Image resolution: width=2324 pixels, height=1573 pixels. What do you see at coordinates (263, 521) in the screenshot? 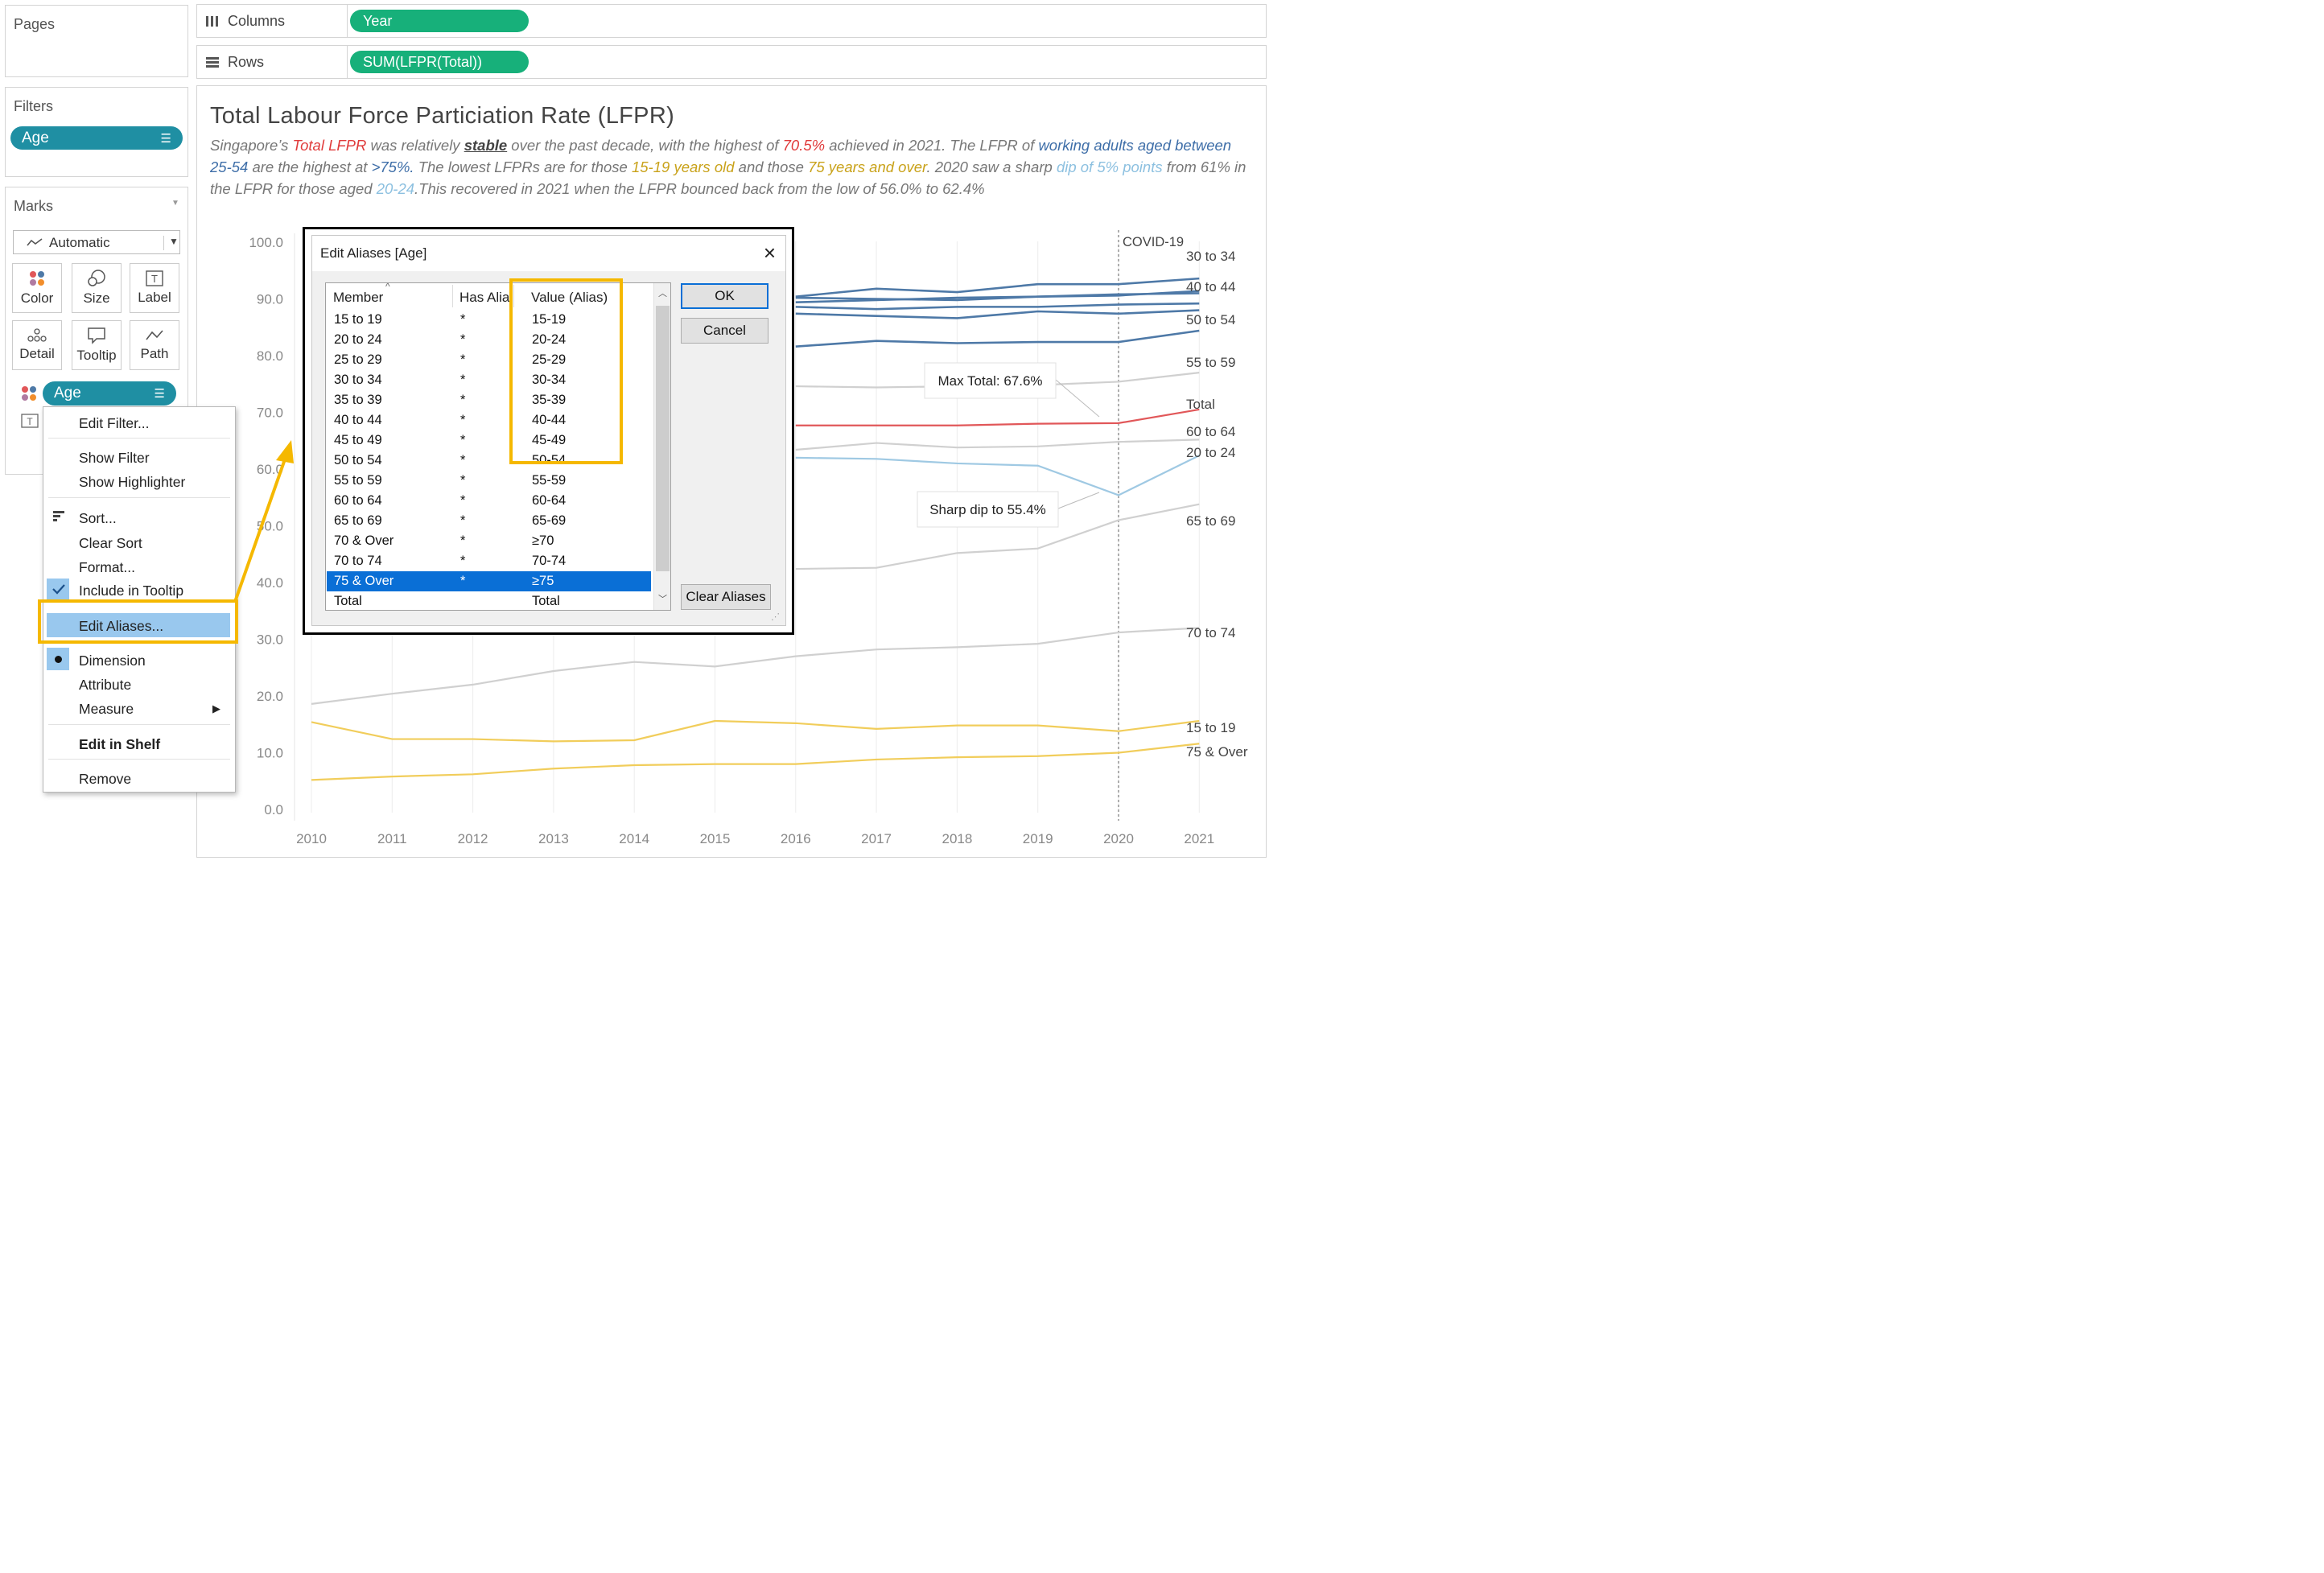
I see `callout-arrow` at bounding box center [263, 521].